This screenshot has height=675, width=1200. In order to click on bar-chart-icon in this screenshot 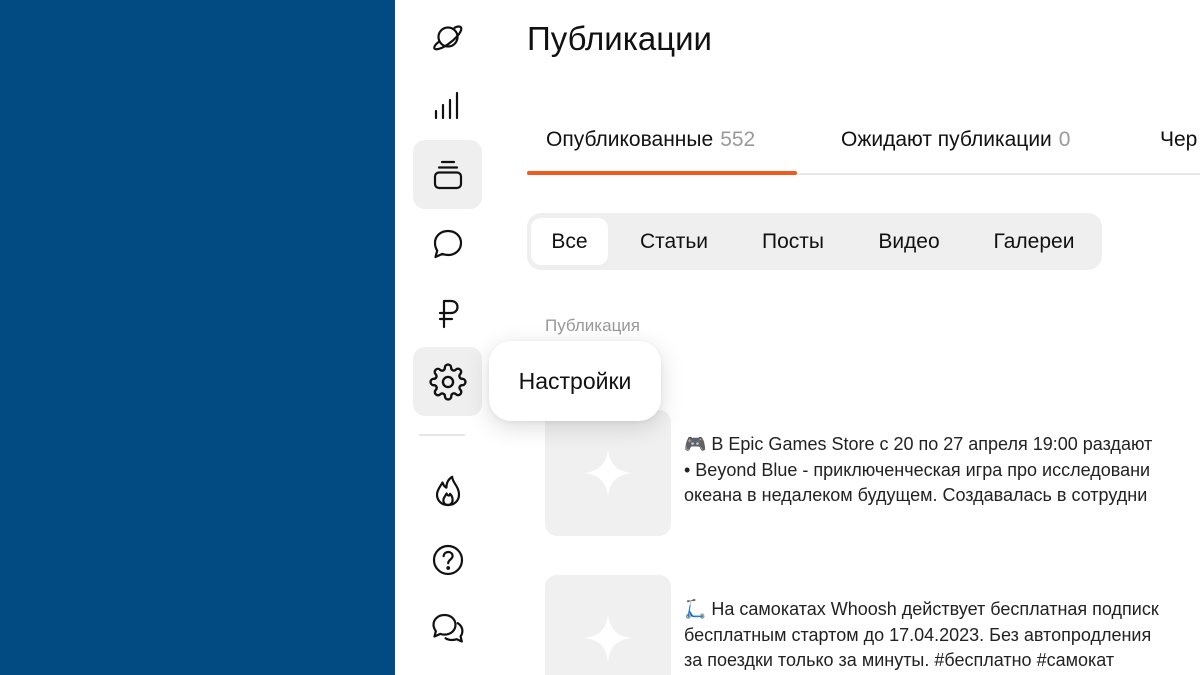, I will do `click(446, 105)`.